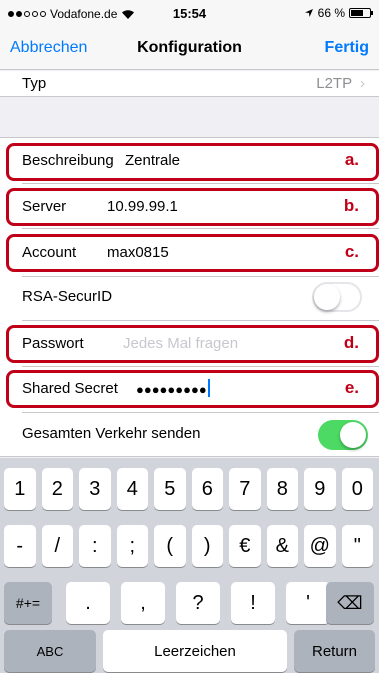 The image size is (379, 673). Describe the element at coordinates (347, 48) in the screenshot. I see `done-button: Fertig` at that location.